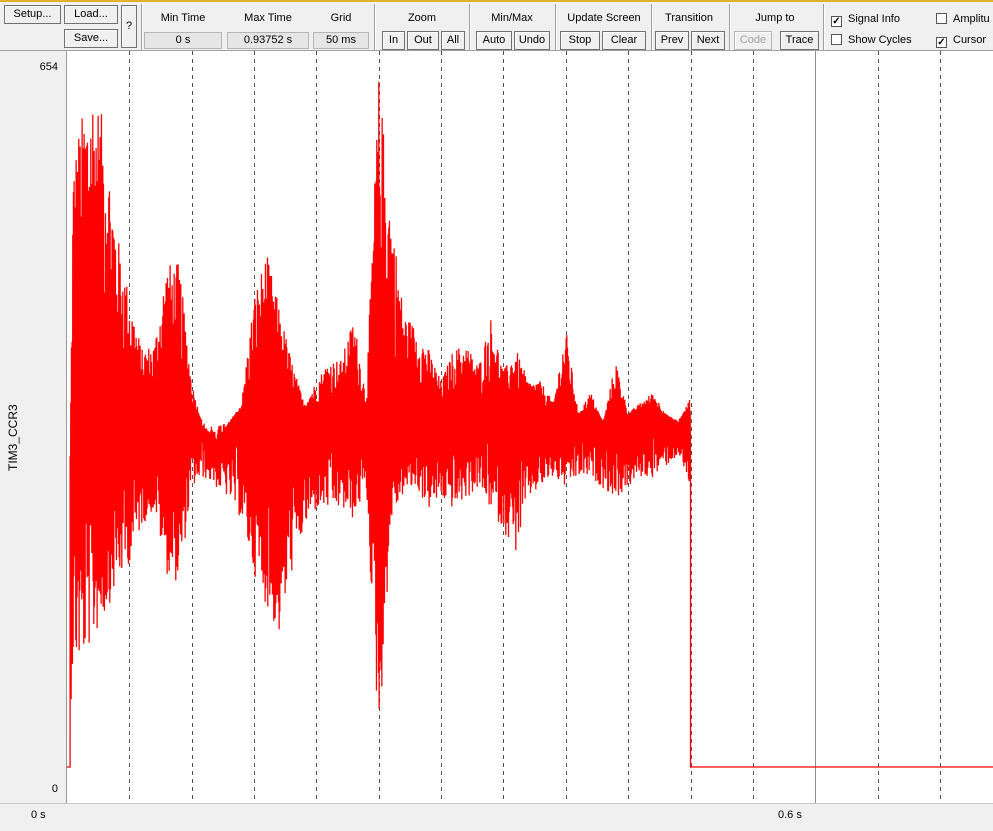  I want to click on amplitude-label: Amplitu, so click(971, 19).